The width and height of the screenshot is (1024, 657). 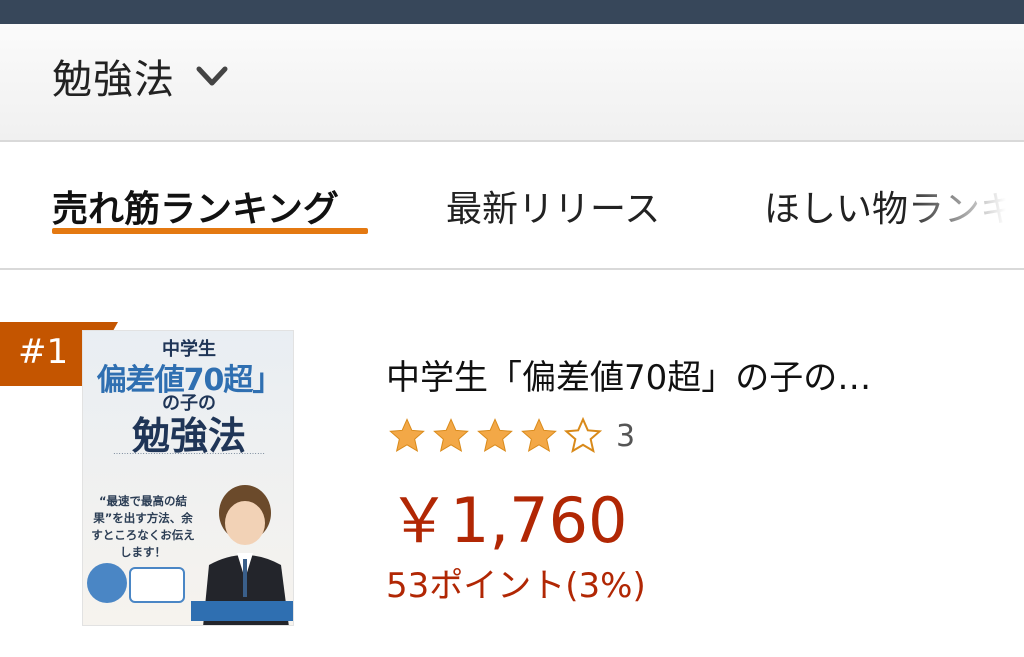 I want to click on category-title: 勉強法, so click(x=113, y=80).